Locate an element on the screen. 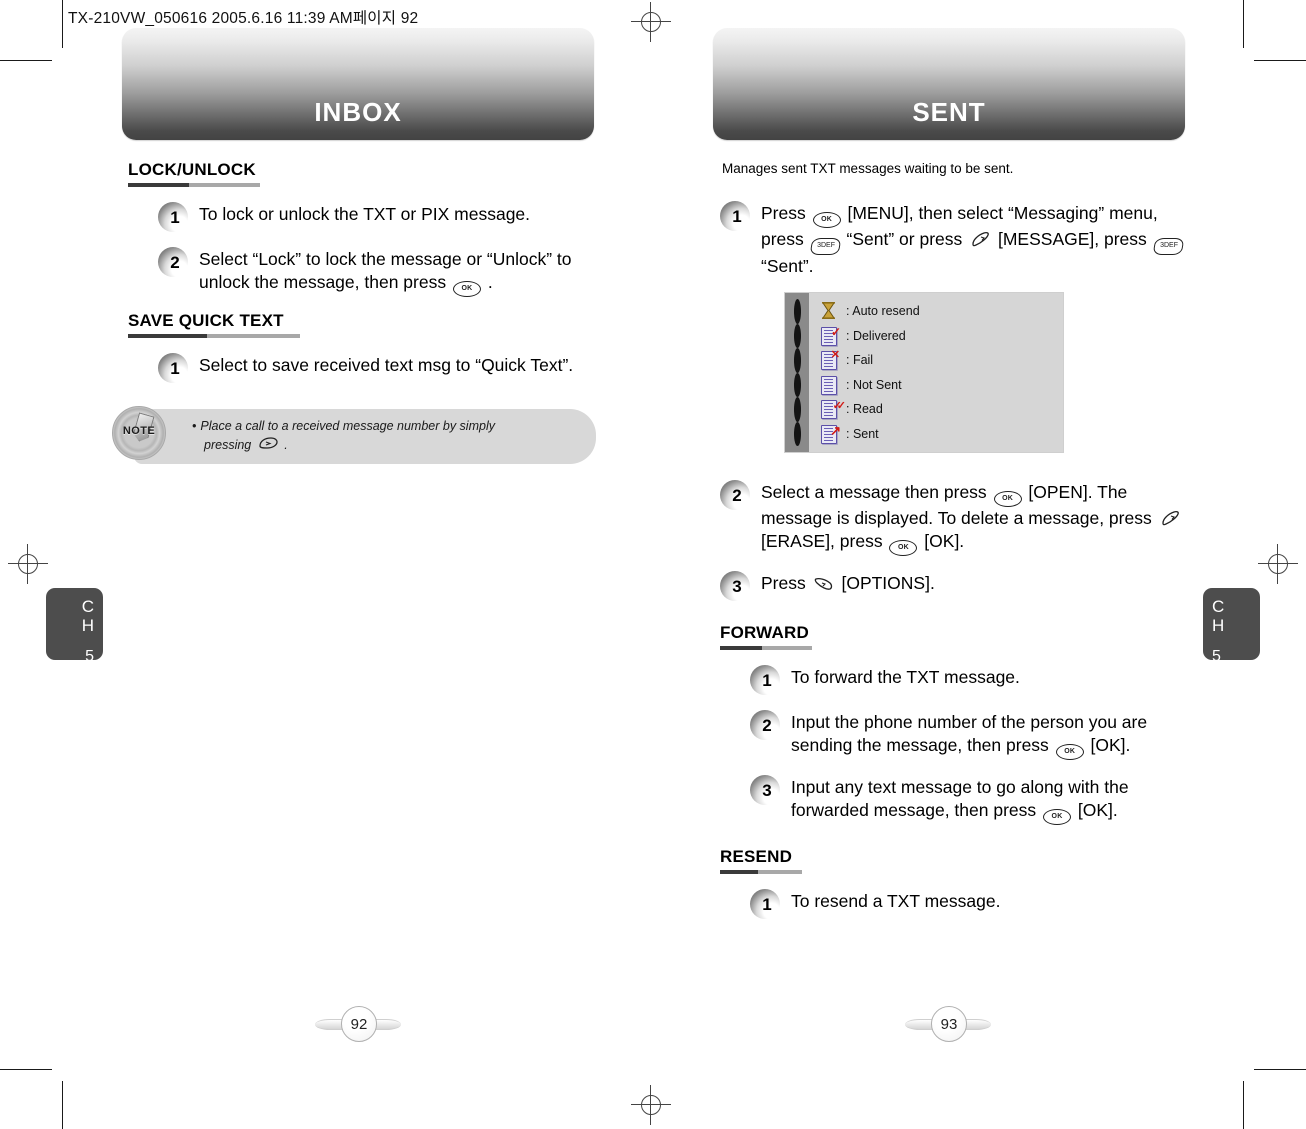 The image size is (1306, 1129). section-steps: 1 To resend a TXT message. is located at coordinates (975, 903).